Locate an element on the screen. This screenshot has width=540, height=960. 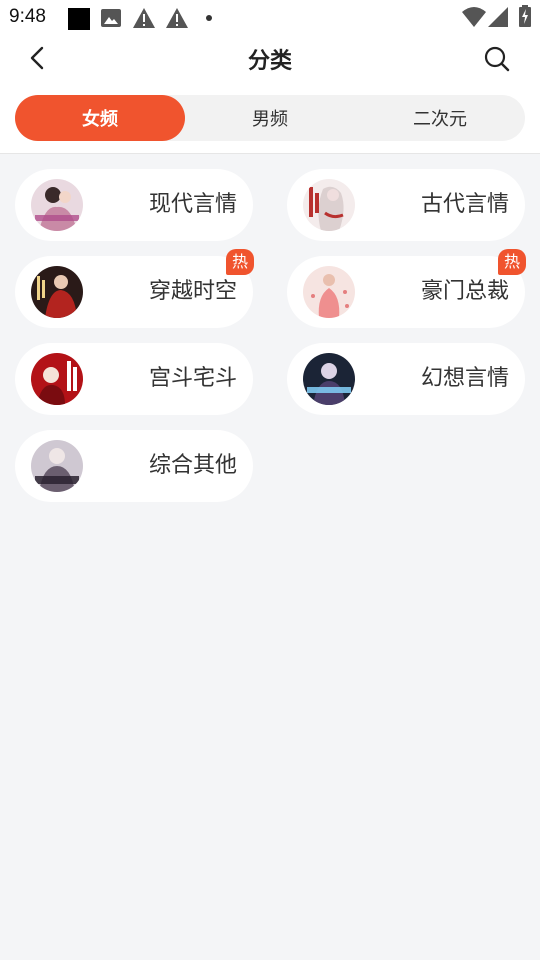
wifi-icon is located at coordinates (474, 17).